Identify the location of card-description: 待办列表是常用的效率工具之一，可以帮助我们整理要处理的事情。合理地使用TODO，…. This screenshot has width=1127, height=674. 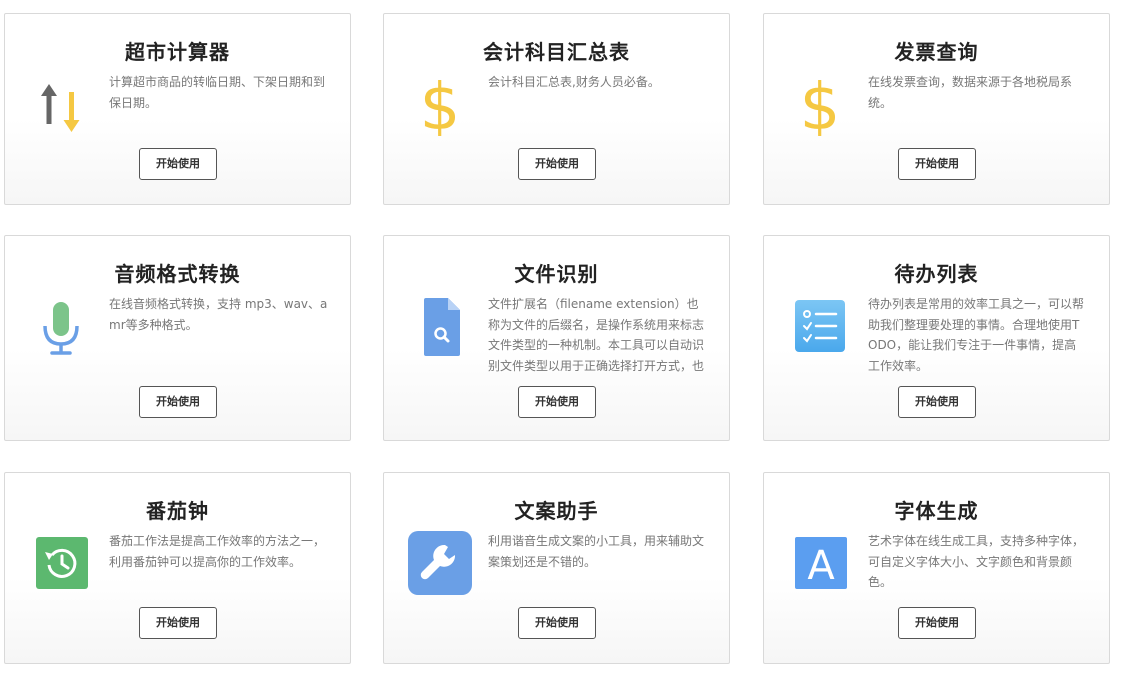
(976, 335).